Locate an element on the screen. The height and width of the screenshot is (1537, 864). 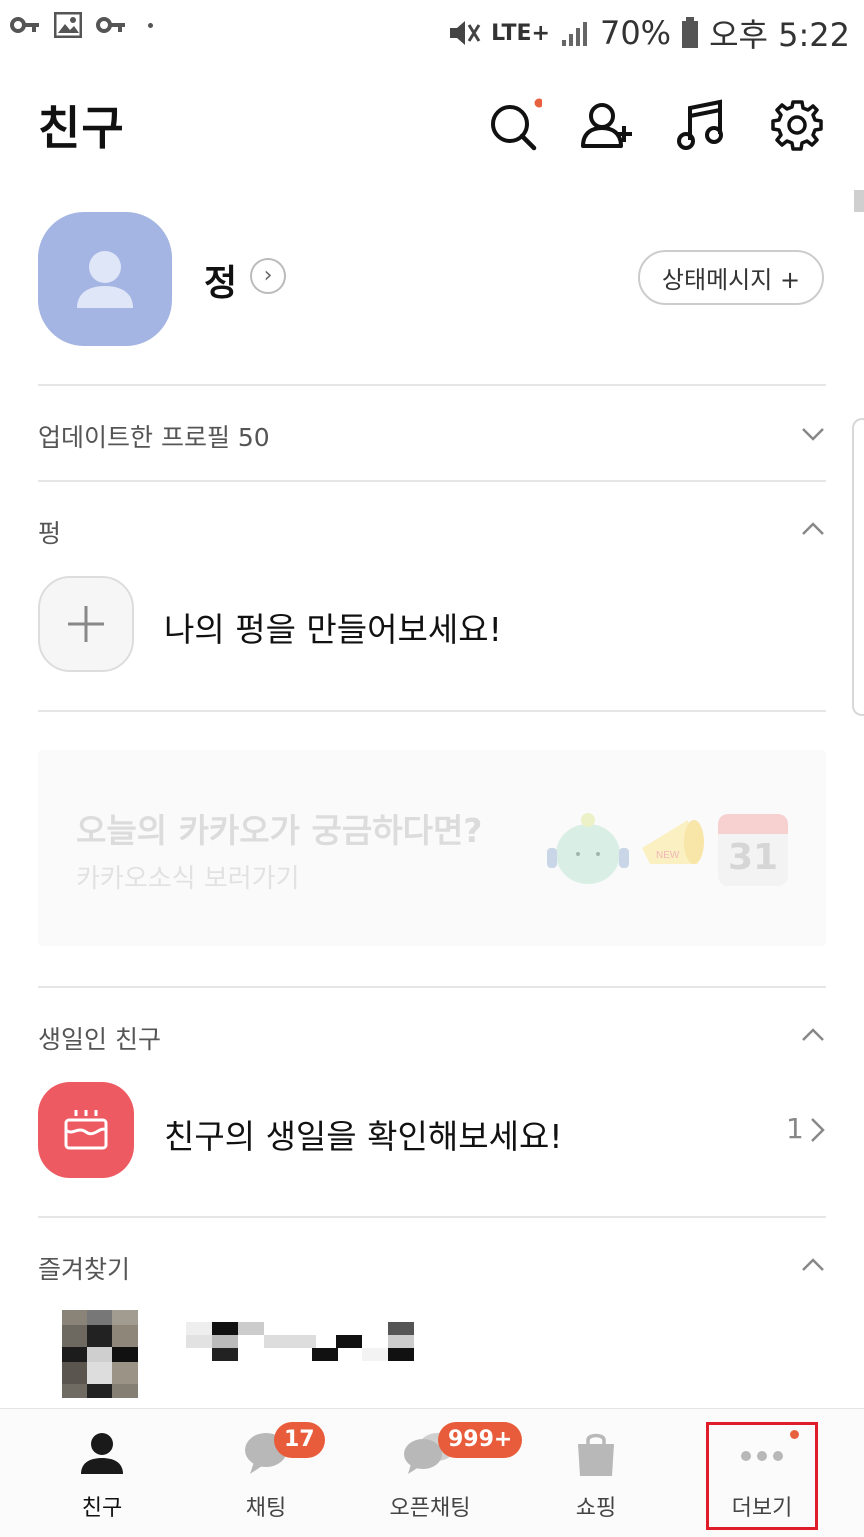
search-button is located at coordinates (515, 126).